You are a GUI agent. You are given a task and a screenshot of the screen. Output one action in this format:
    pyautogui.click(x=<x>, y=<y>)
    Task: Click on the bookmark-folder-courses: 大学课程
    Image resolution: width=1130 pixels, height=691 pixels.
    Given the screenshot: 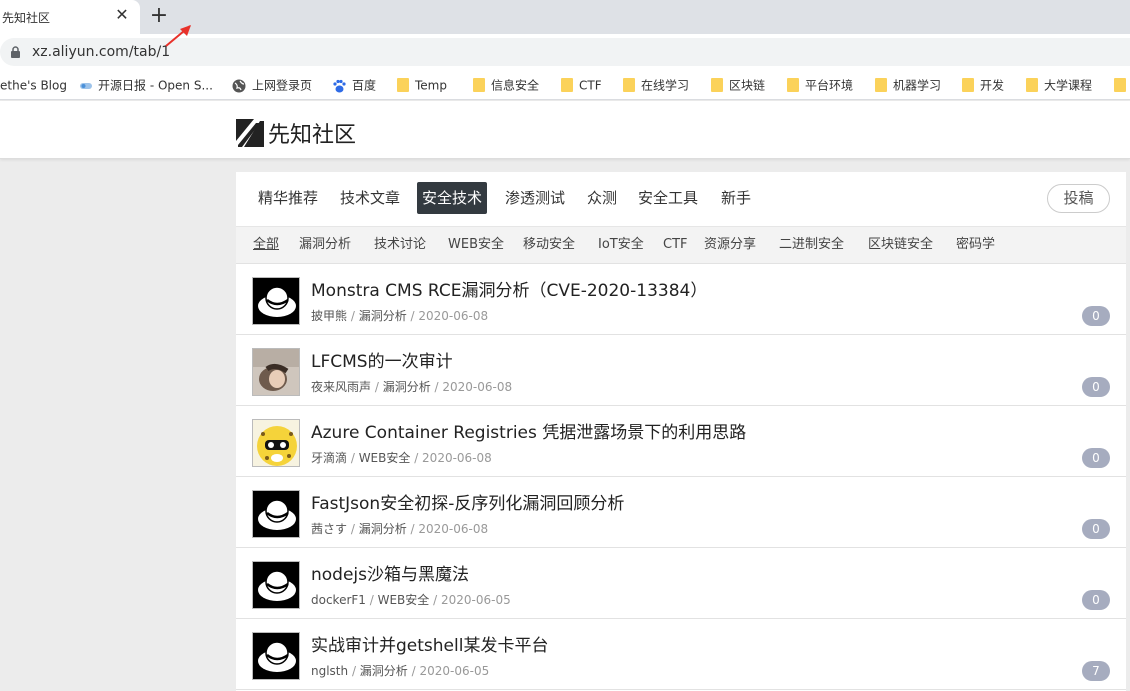 What is the action you would take?
    pyautogui.click(x=1059, y=85)
    